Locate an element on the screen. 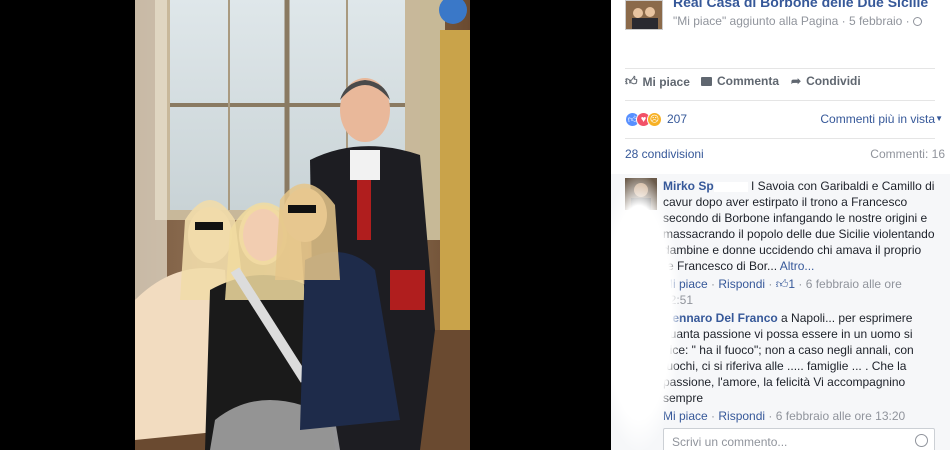 Image resolution: width=950 pixels, height=450 pixels. reactions-count: 207 is located at coordinates (677, 119).